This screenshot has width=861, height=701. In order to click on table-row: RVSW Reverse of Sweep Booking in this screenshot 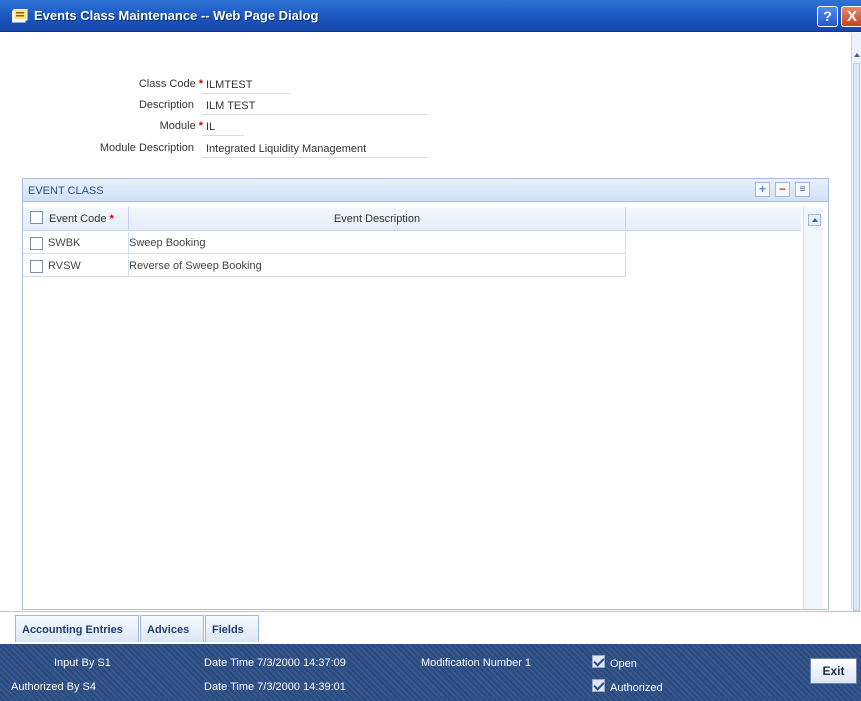, I will do `click(324, 266)`.